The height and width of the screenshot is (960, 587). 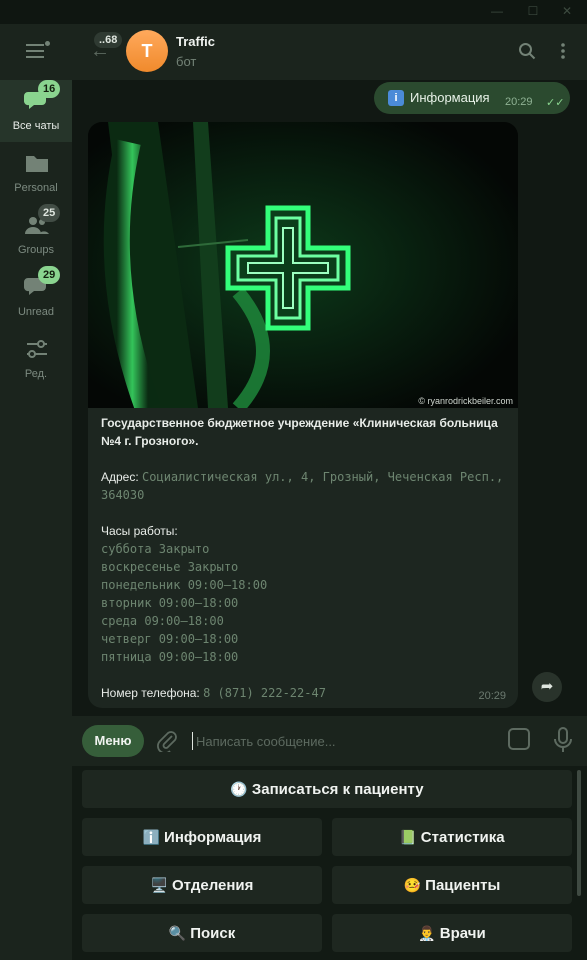 What do you see at coordinates (49, 275) in the screenshot?
I see `folder-badge: 29` at bounding box center [49, 275].